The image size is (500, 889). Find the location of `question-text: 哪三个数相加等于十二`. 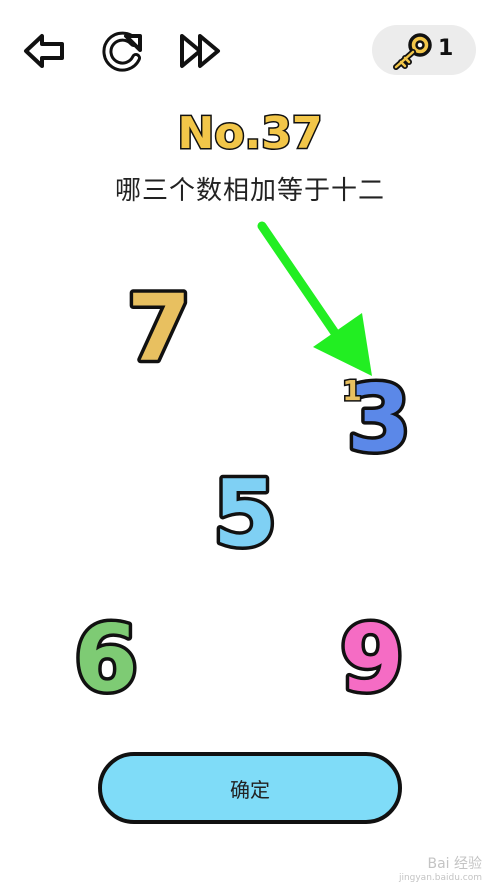

question-text: 哪三个数相加等于十二 is located at coordinates (249, 191).